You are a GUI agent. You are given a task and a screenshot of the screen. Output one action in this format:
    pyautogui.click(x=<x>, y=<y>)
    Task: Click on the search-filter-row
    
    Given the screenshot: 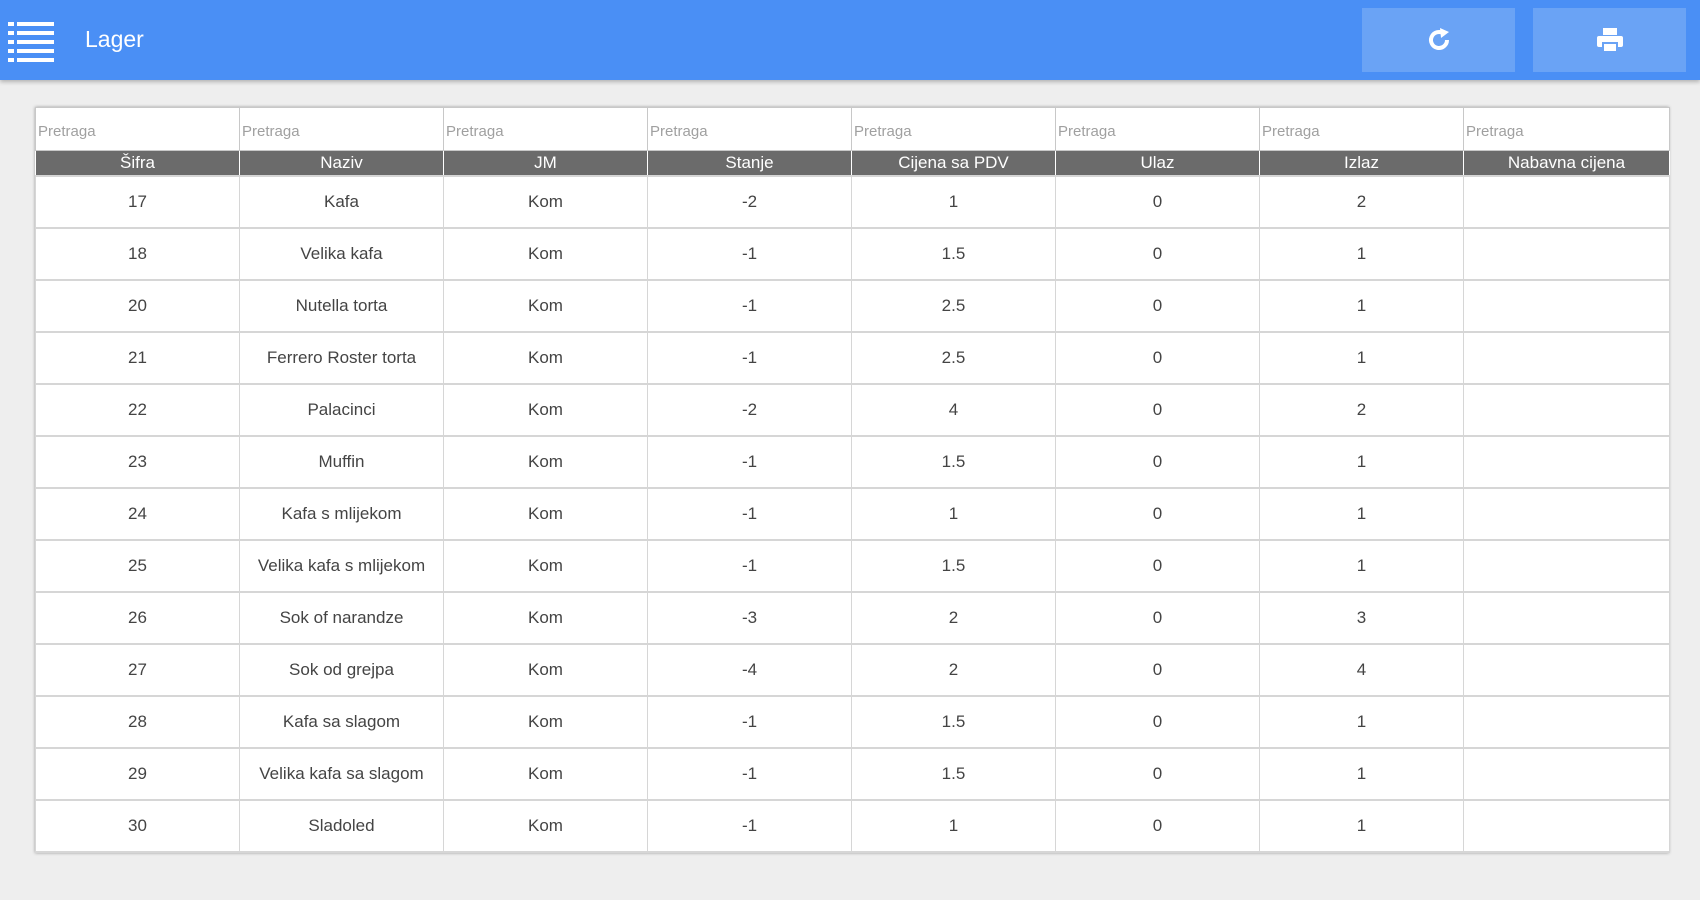 What is the action you would take?
    pyautogui.click(x=852, y=129)
    